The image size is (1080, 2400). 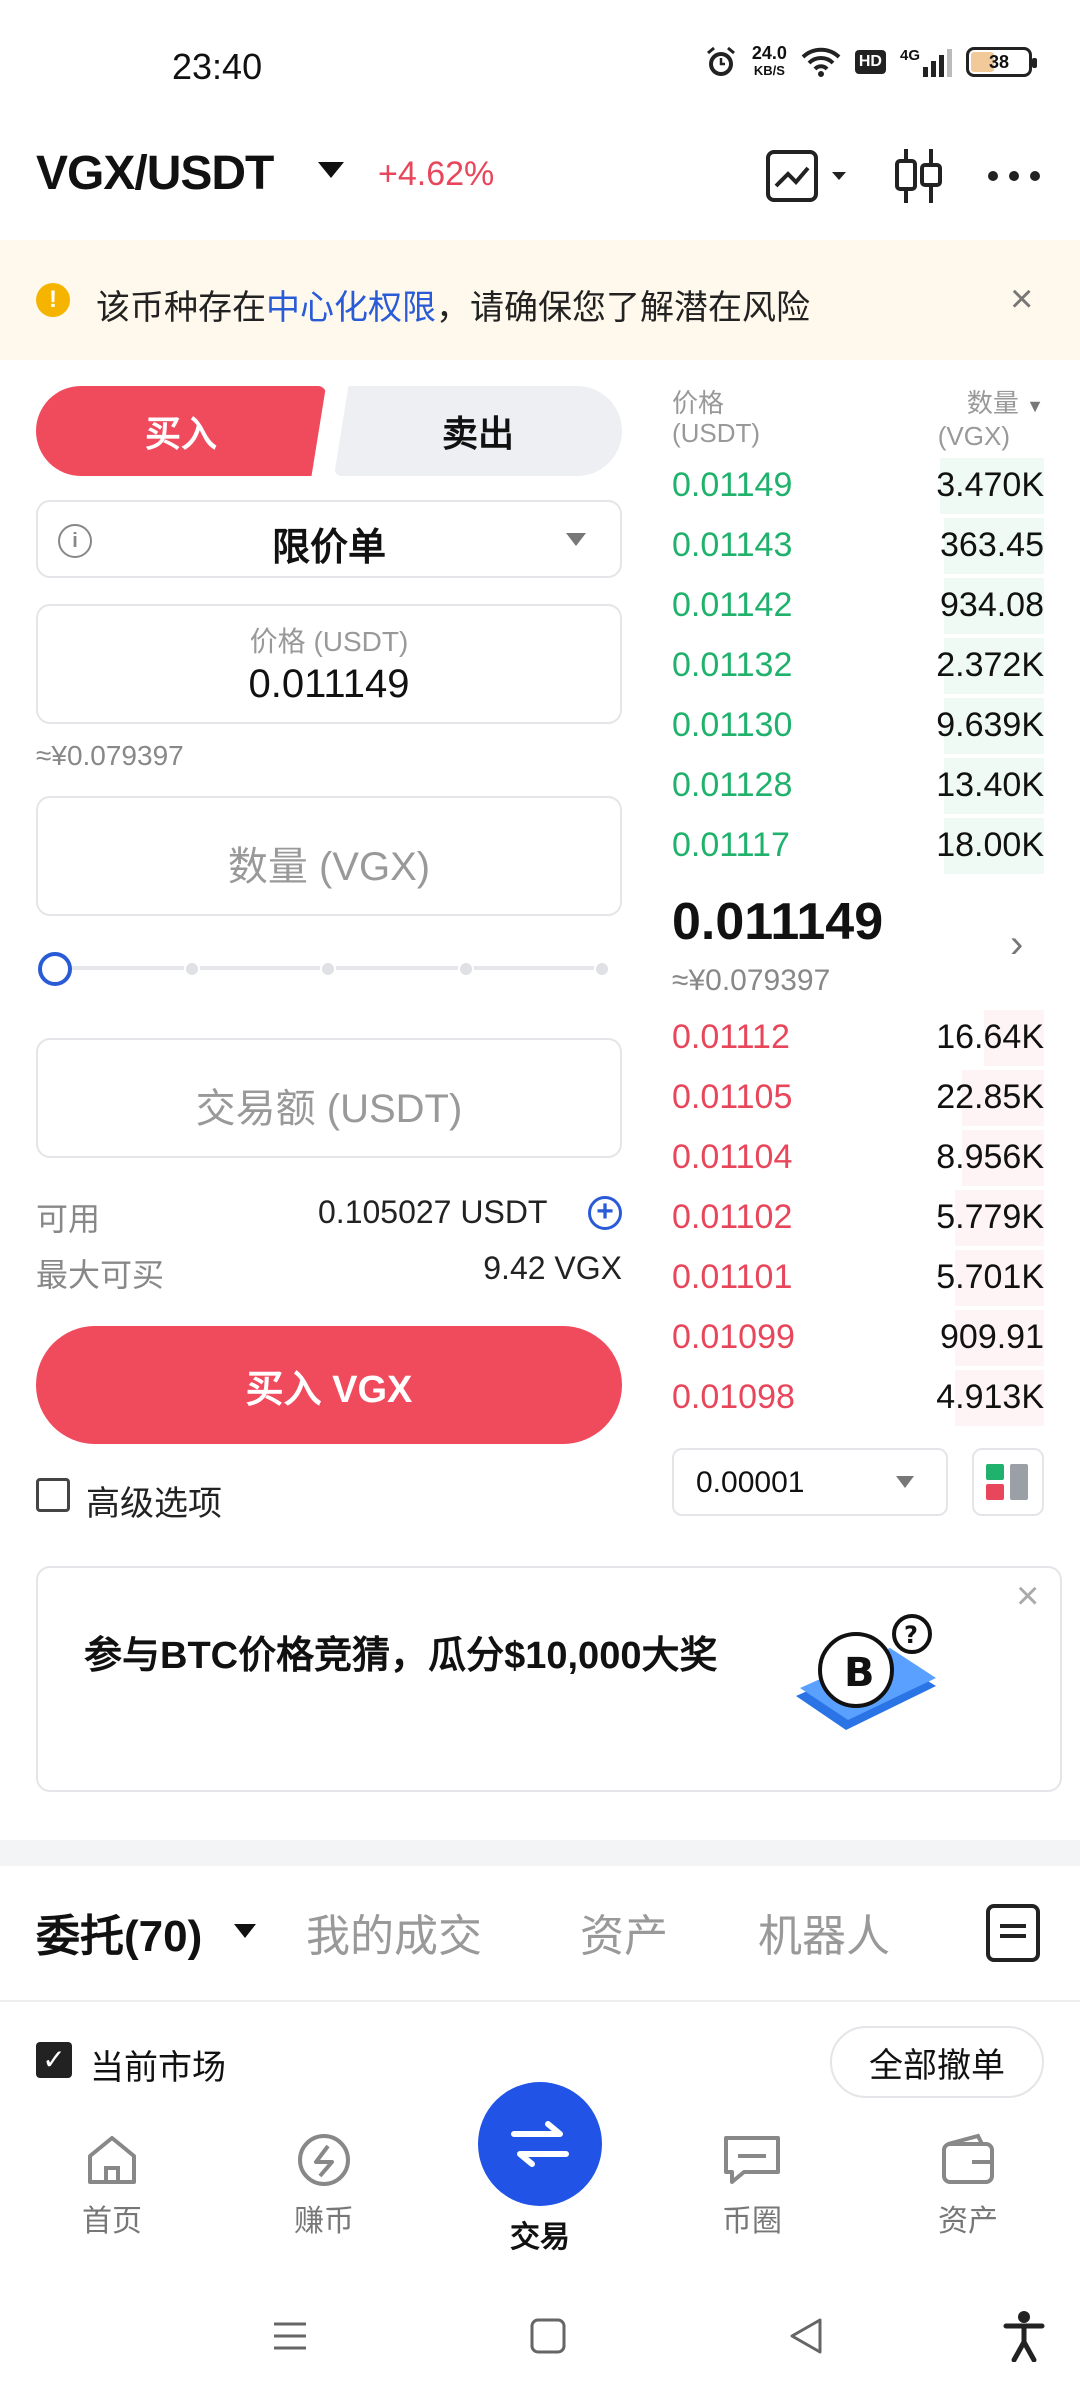 I want to click on current-market-checkbox: ✓, so click(x=54, y=2060).